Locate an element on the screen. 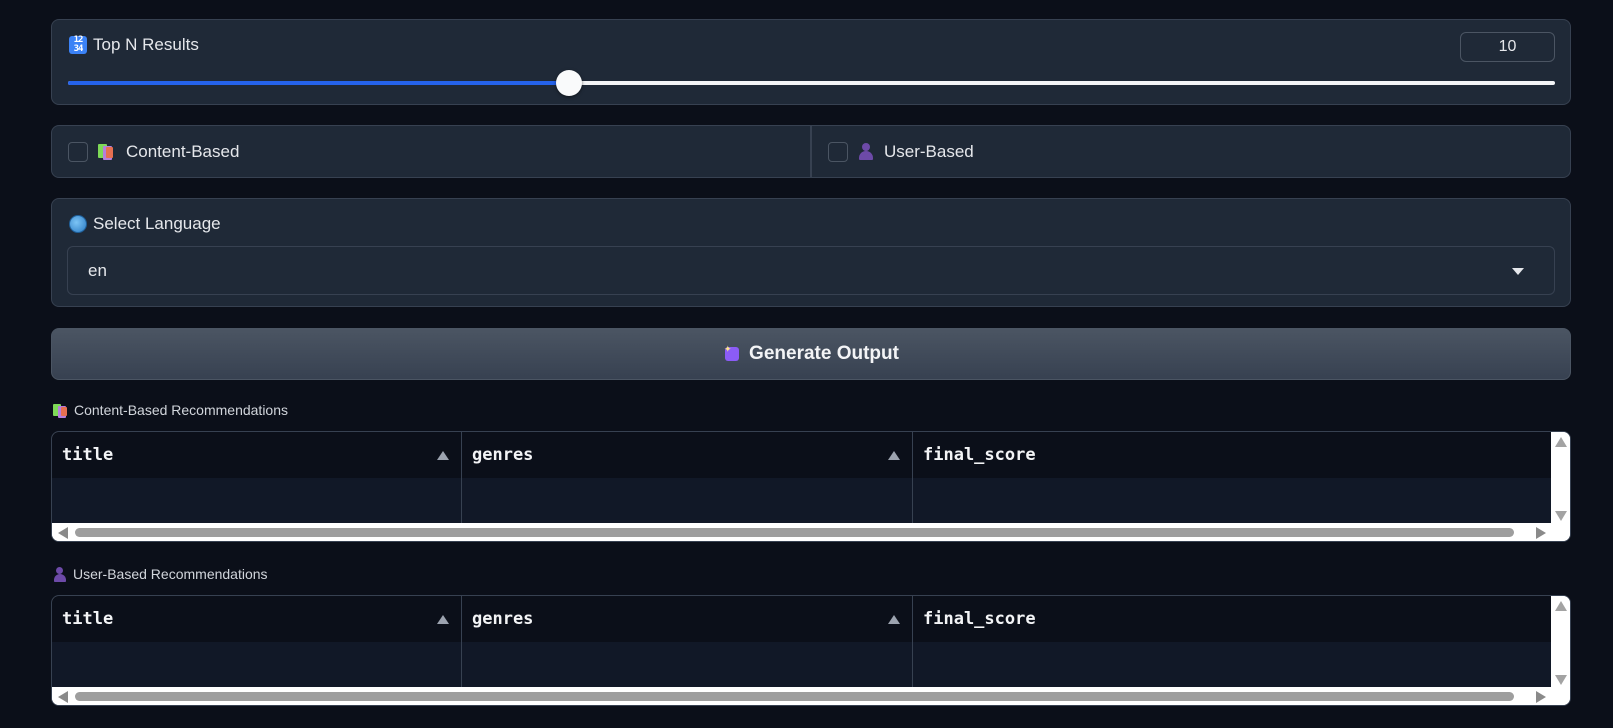 This screenshot has width=1613, height=728. content-based-results-label: Content-Based Recommendations is located at coordinates (170, 410).